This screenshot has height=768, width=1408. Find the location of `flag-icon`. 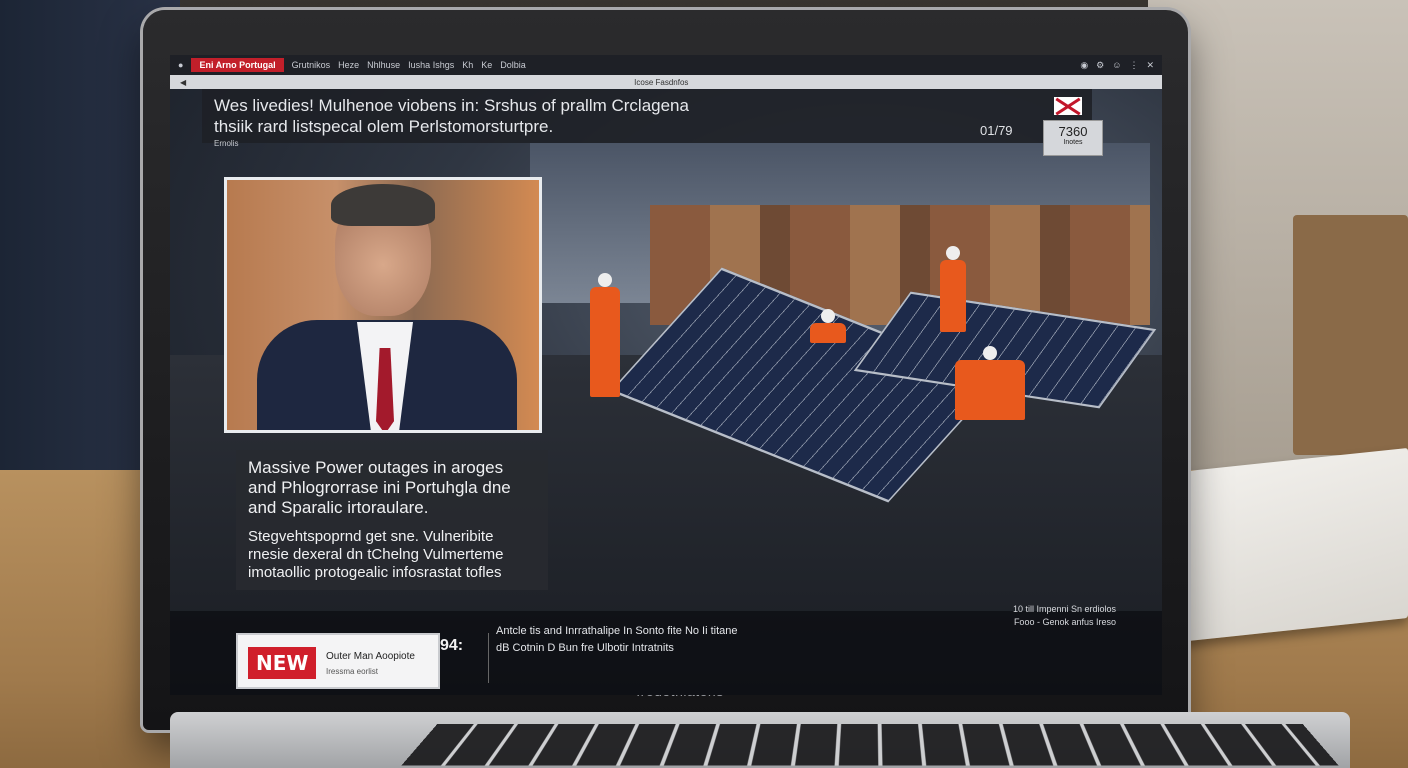

flag-icon is located at coordinates (1068, 106).